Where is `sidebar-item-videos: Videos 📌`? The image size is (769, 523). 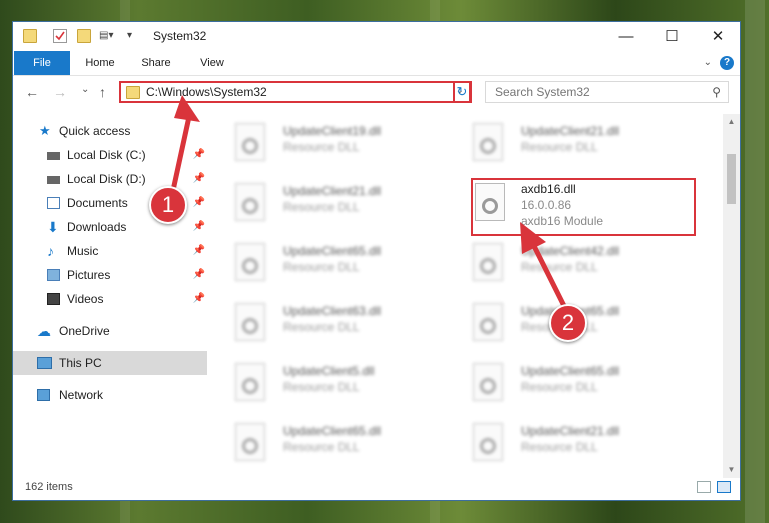
sidebar-item-videos: Videos 📌 is located at coordinates (110, 299).